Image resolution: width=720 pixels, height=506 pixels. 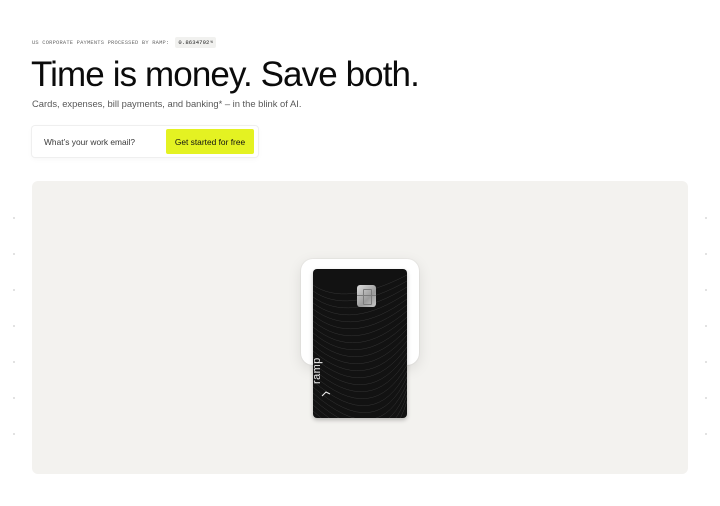 I want to click on ramp-logo-icon, so click(x=326, y=394).